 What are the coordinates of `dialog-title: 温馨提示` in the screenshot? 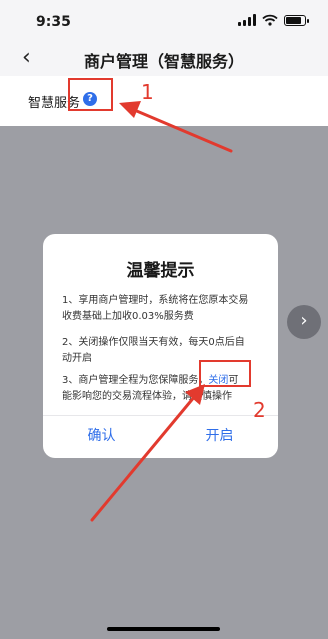 It's located at (160, 271).